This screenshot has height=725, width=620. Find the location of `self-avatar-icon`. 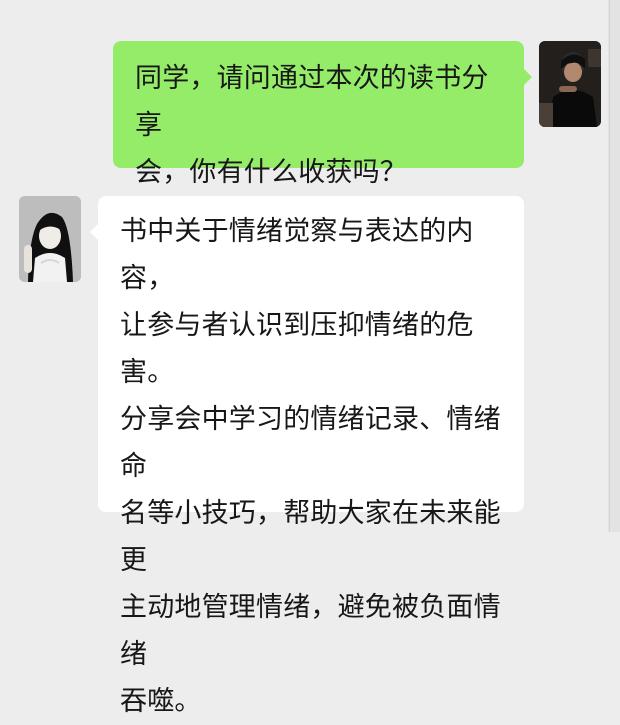

self-avatar-icon is located at coordinates (570, 84).